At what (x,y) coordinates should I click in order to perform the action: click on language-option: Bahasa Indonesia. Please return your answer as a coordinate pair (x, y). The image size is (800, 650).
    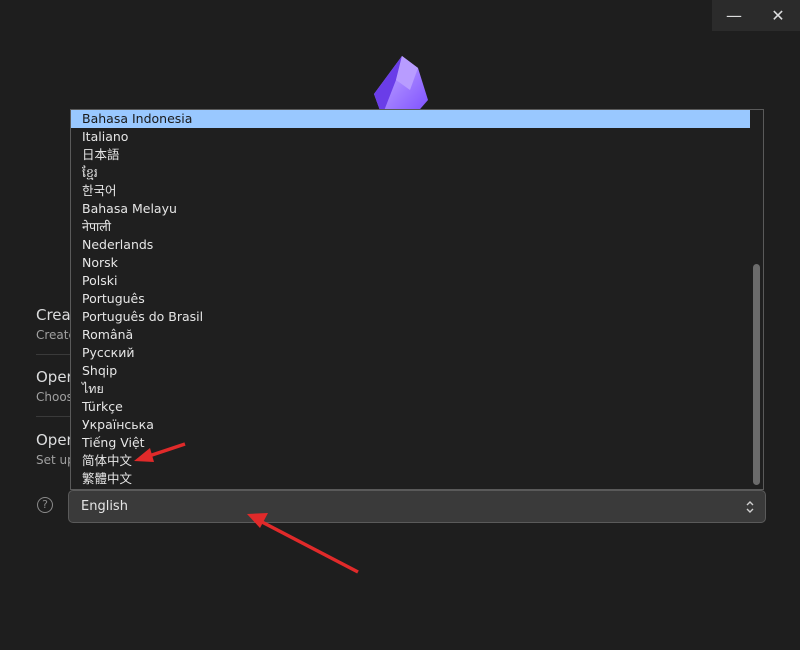
    Looking at the image, I should click on (411, 119).